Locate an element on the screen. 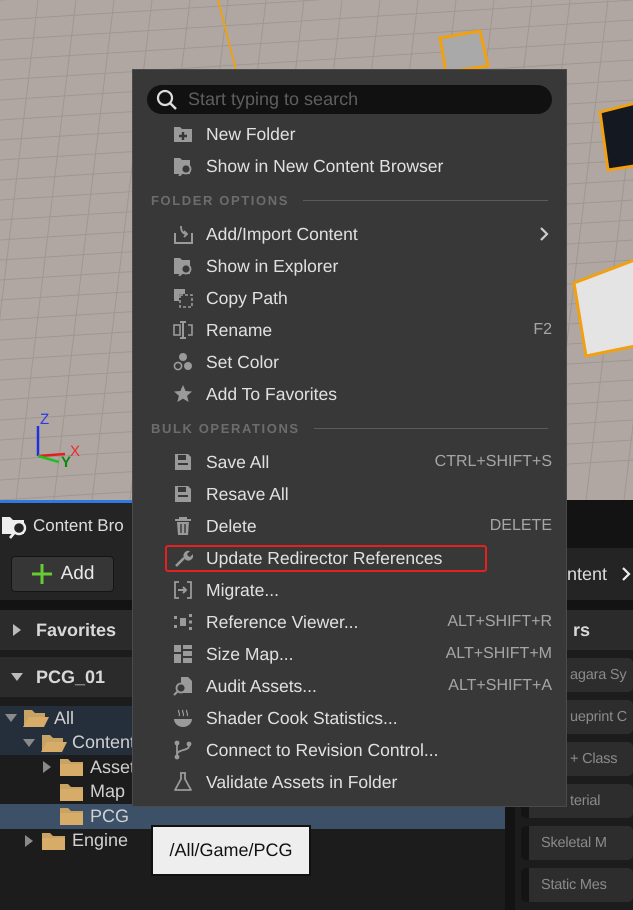 The image size is (633, 910). open-folder-icon is located at coordinates (36, 718).